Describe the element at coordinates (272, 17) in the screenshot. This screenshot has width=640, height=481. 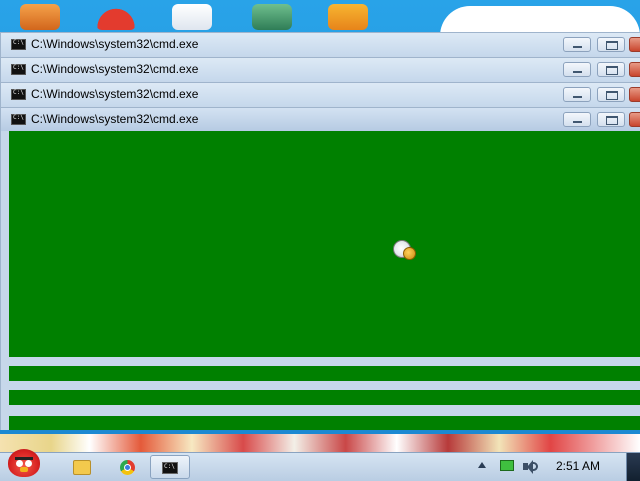
I see `shield-desktop-icon` at that location.